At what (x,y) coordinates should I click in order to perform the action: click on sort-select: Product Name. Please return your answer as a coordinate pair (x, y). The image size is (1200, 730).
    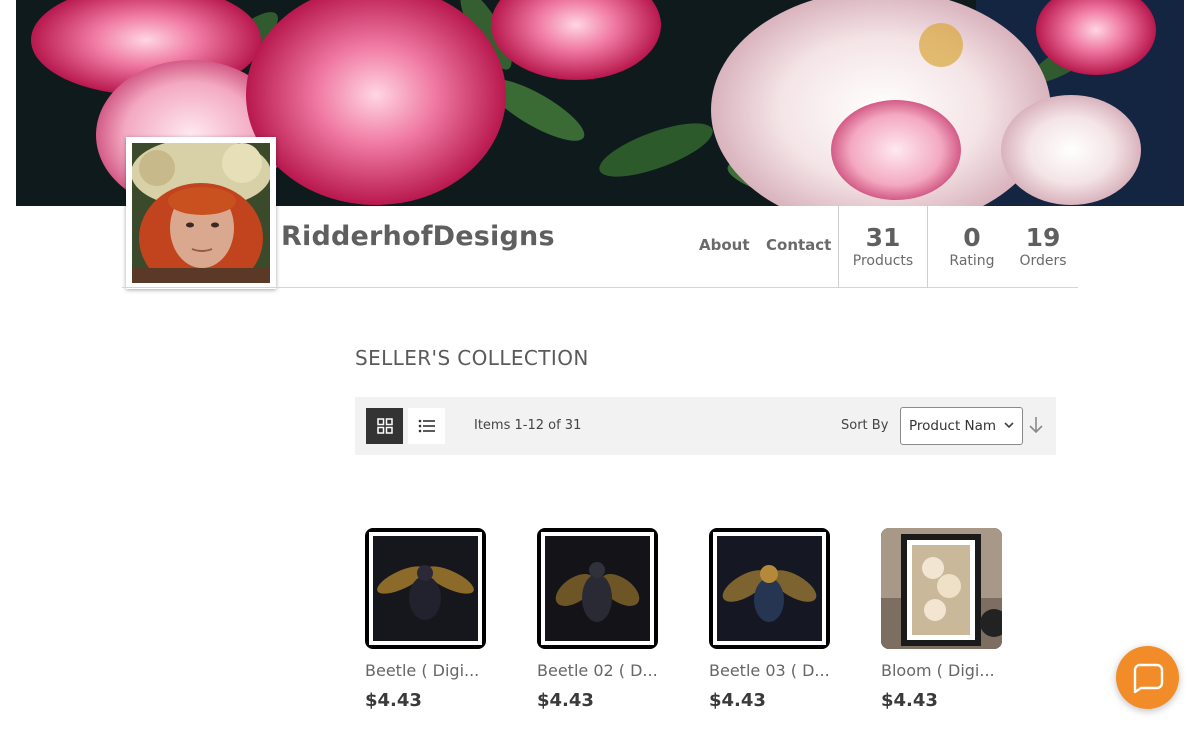
    Looking at the image, I should click on (961, 426).